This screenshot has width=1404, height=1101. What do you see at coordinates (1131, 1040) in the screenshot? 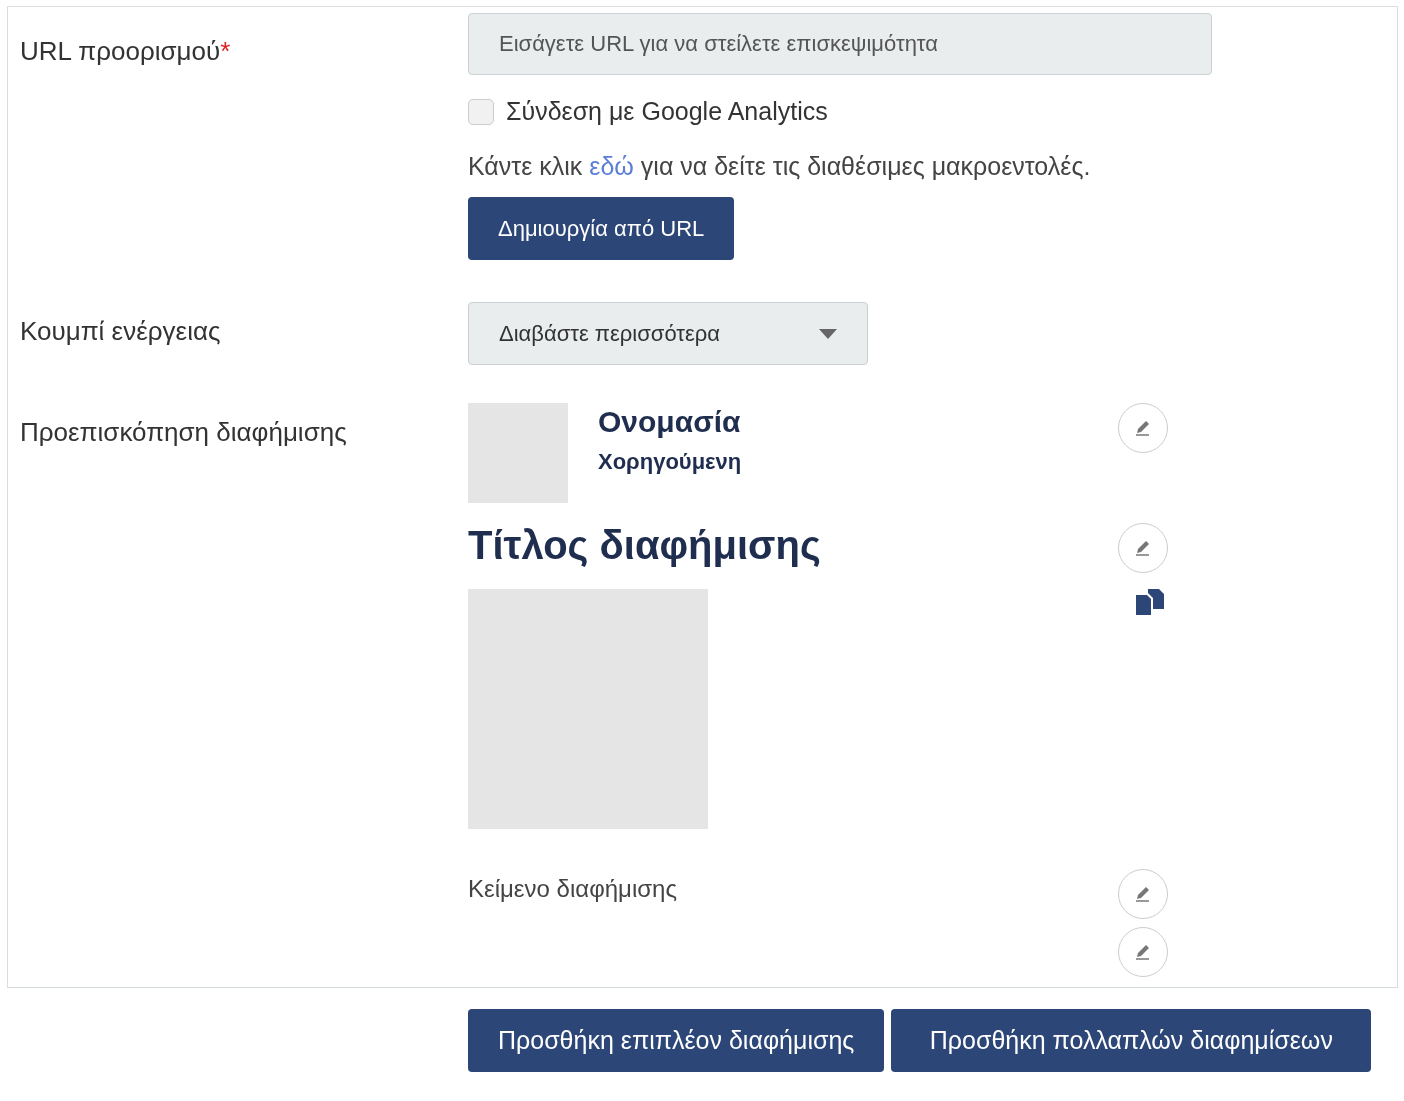
I see `add-ad-button: Προσθήκη πολλαπλών διαφημίσεων` at bounding box center [1131, 1040].